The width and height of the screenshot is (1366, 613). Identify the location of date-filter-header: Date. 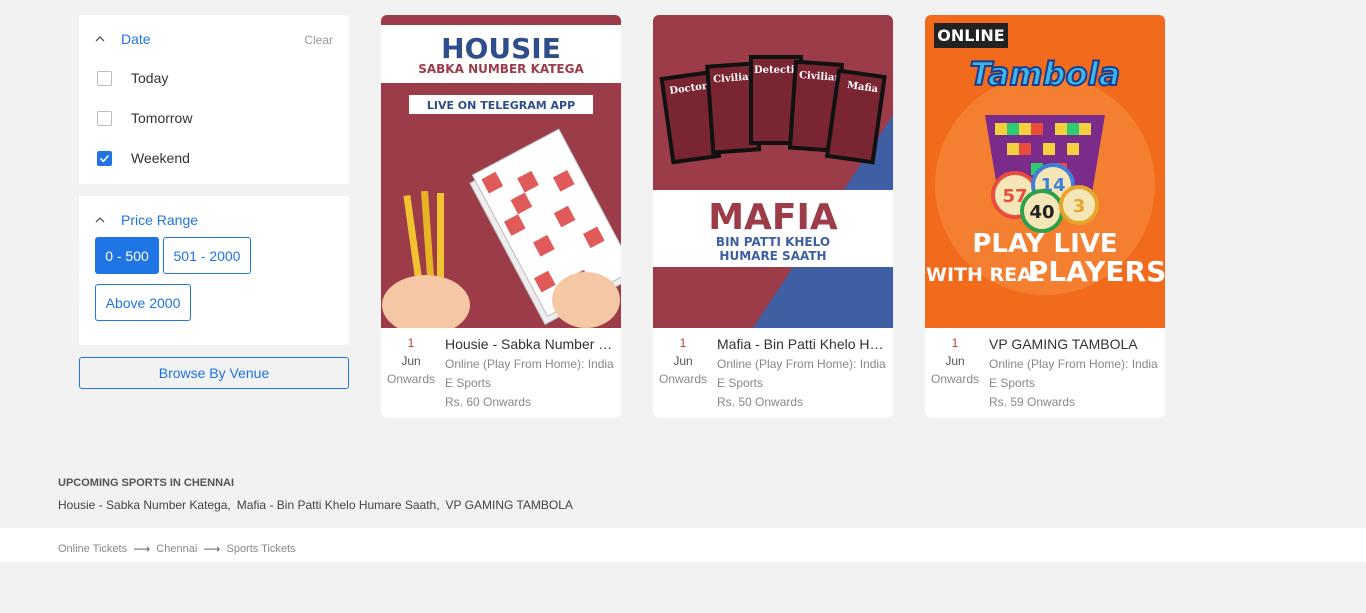
(123, 39).